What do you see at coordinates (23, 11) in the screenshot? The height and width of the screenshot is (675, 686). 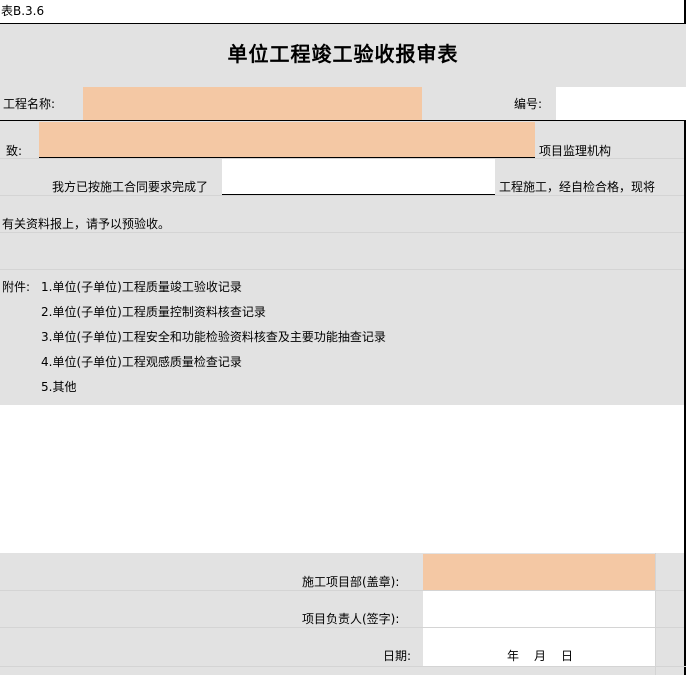 I see `table-number: 表B.3.6` at bounding box center [23, 11].